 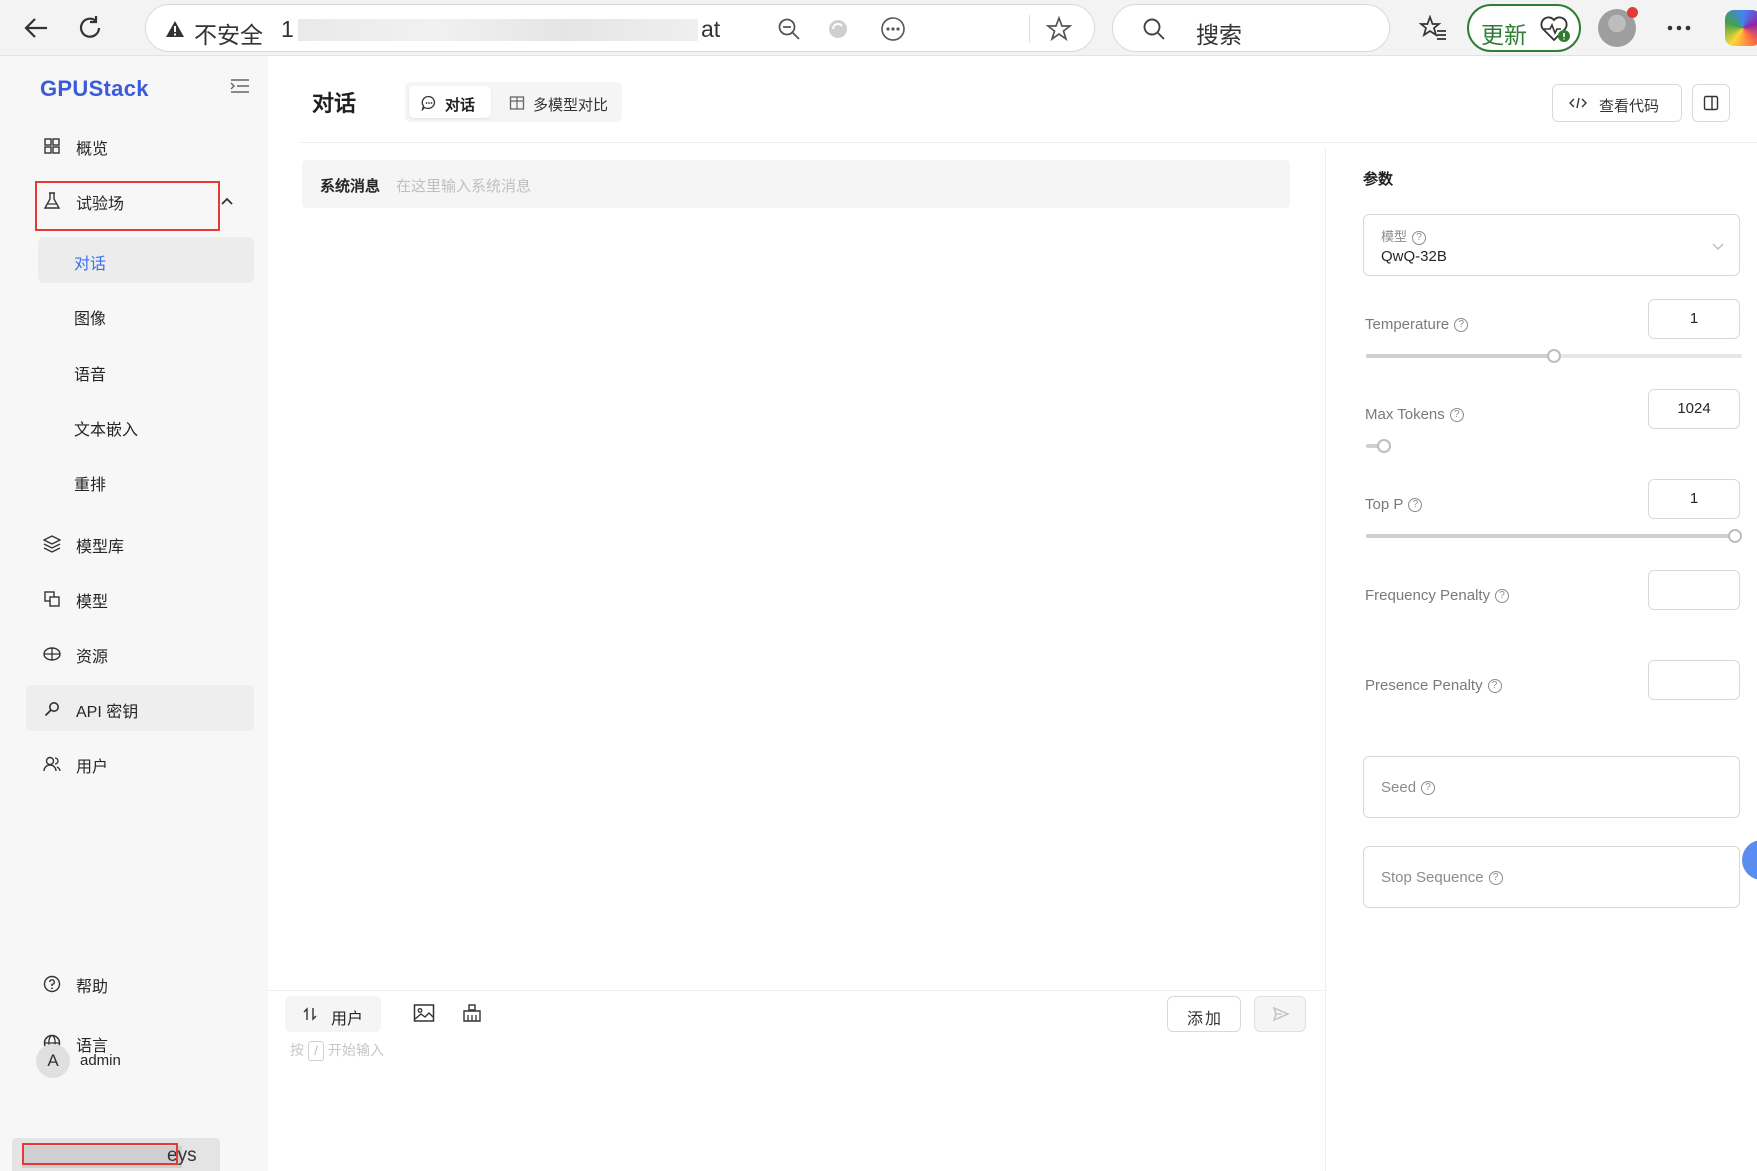 What do you see at coordinates (1694, 680) in the screenshot?
I see `presence-penalty-input` at bounding box center [1694, 680].